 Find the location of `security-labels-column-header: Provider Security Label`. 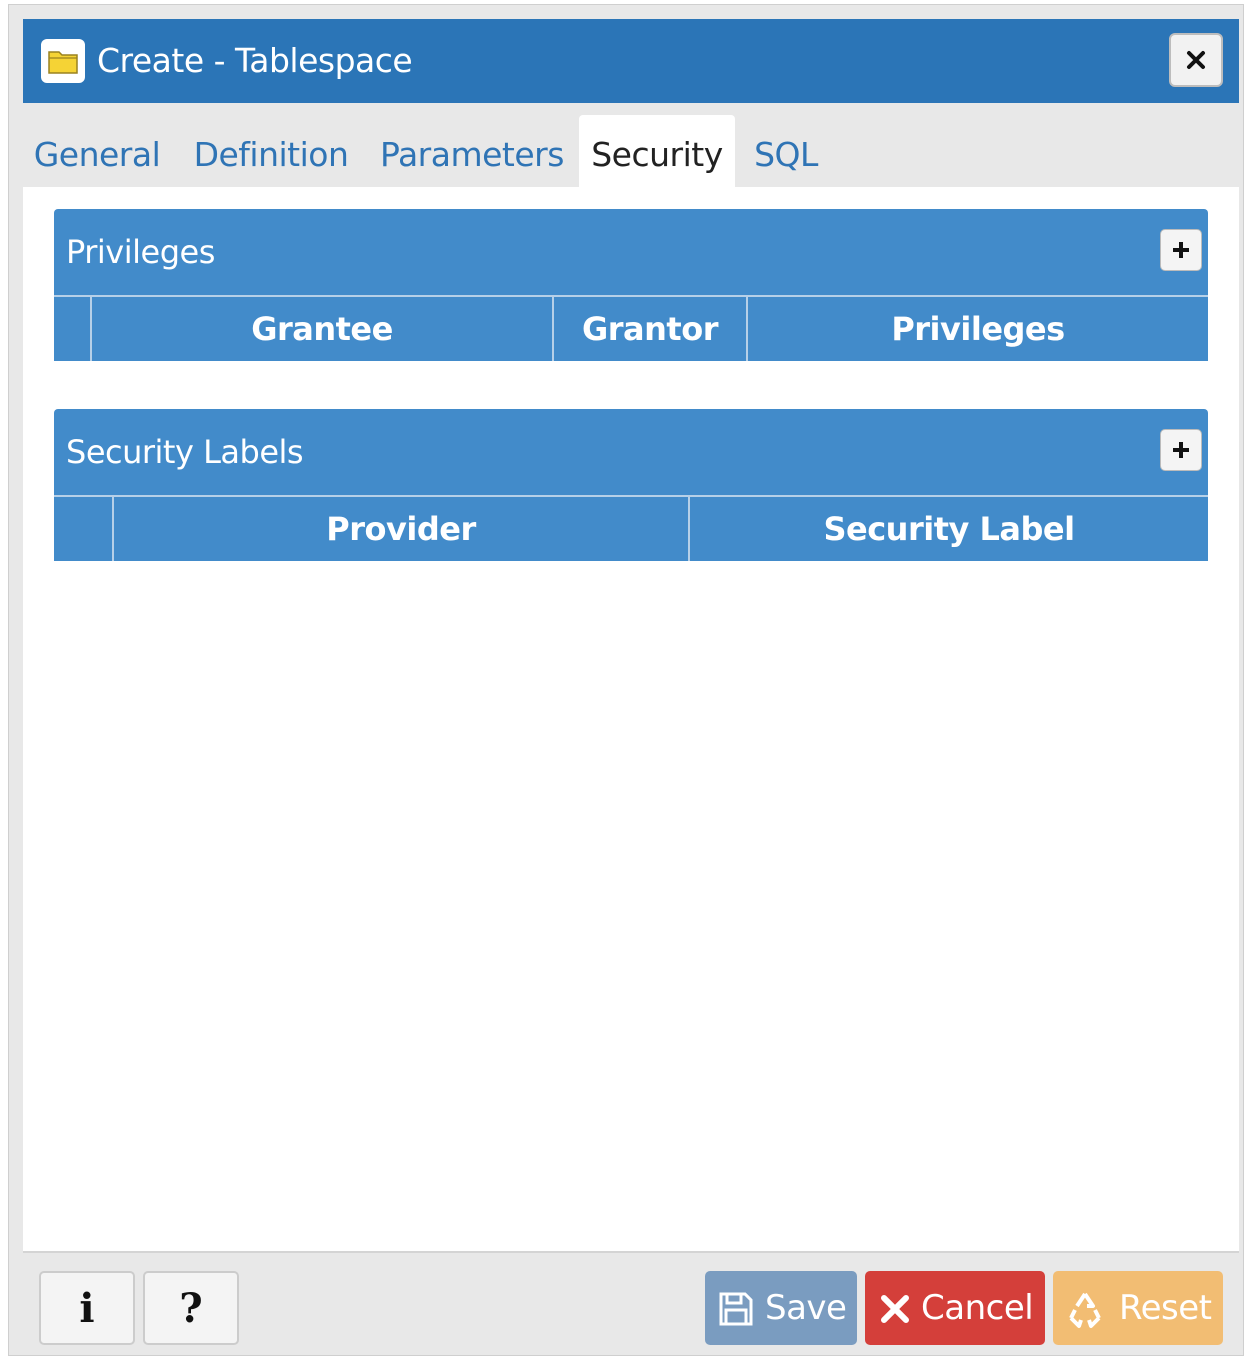

security-labels-column-header: Provider Security Label is located at coordinates (631, 528).